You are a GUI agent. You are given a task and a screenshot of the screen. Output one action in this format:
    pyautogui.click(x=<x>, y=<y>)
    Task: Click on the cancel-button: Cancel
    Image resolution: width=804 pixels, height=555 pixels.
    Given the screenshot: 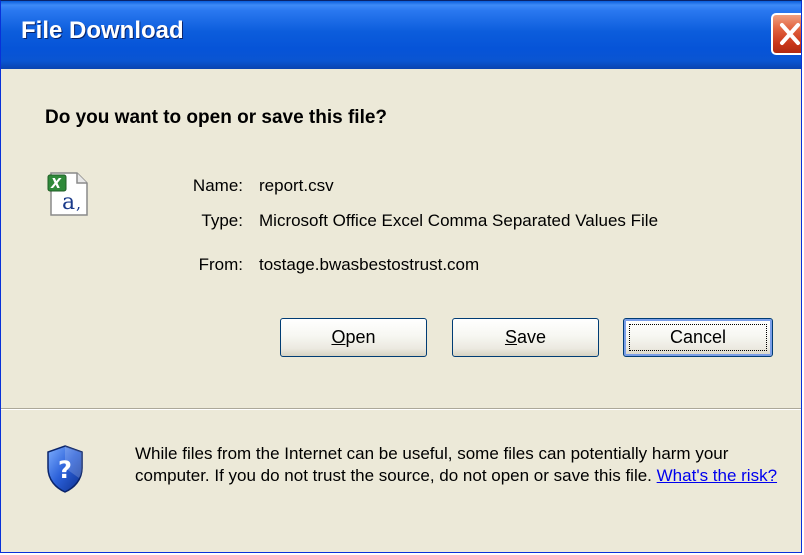 What is the action you would take?
    pyautogui.click(x=698, y=337)
    